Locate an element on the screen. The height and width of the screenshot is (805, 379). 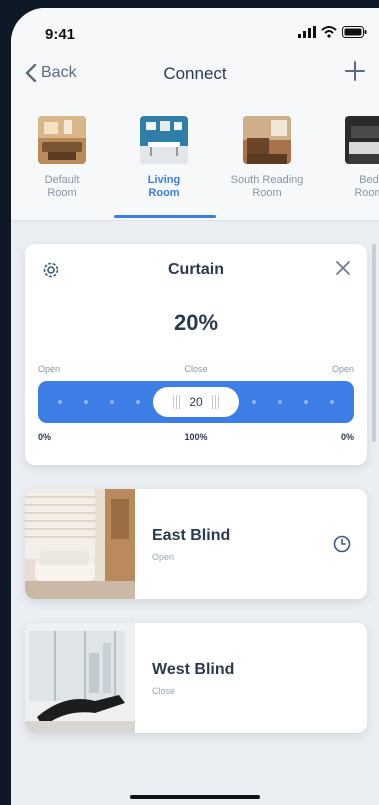
east-blind-card: East Blind Open is located at coordinates (196, 544).